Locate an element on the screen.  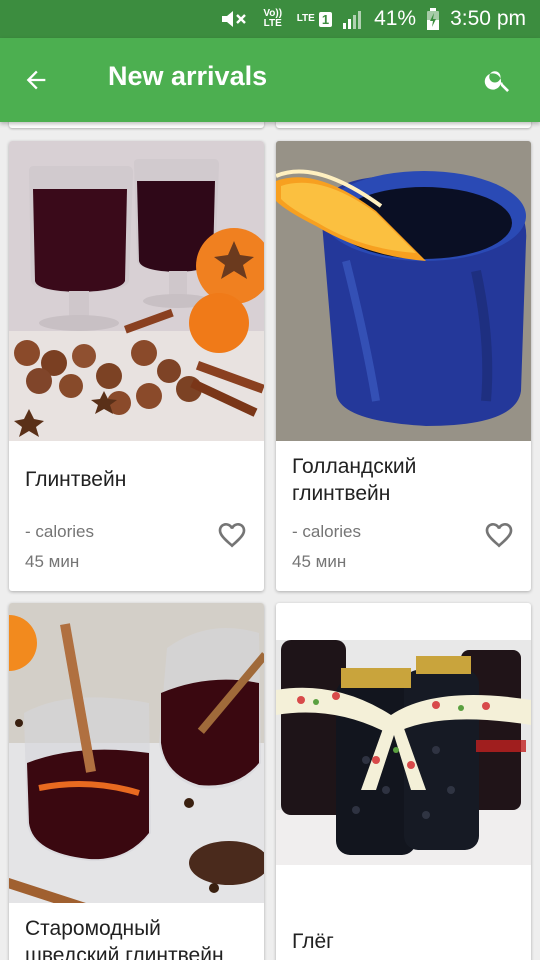
arrow-back-icon is located at coordinates (36, 80).